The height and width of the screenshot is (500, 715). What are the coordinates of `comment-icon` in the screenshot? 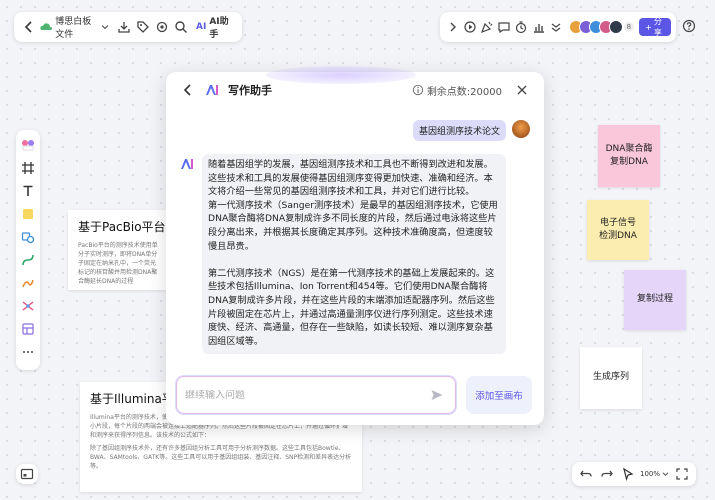 It's located at (504, 27).